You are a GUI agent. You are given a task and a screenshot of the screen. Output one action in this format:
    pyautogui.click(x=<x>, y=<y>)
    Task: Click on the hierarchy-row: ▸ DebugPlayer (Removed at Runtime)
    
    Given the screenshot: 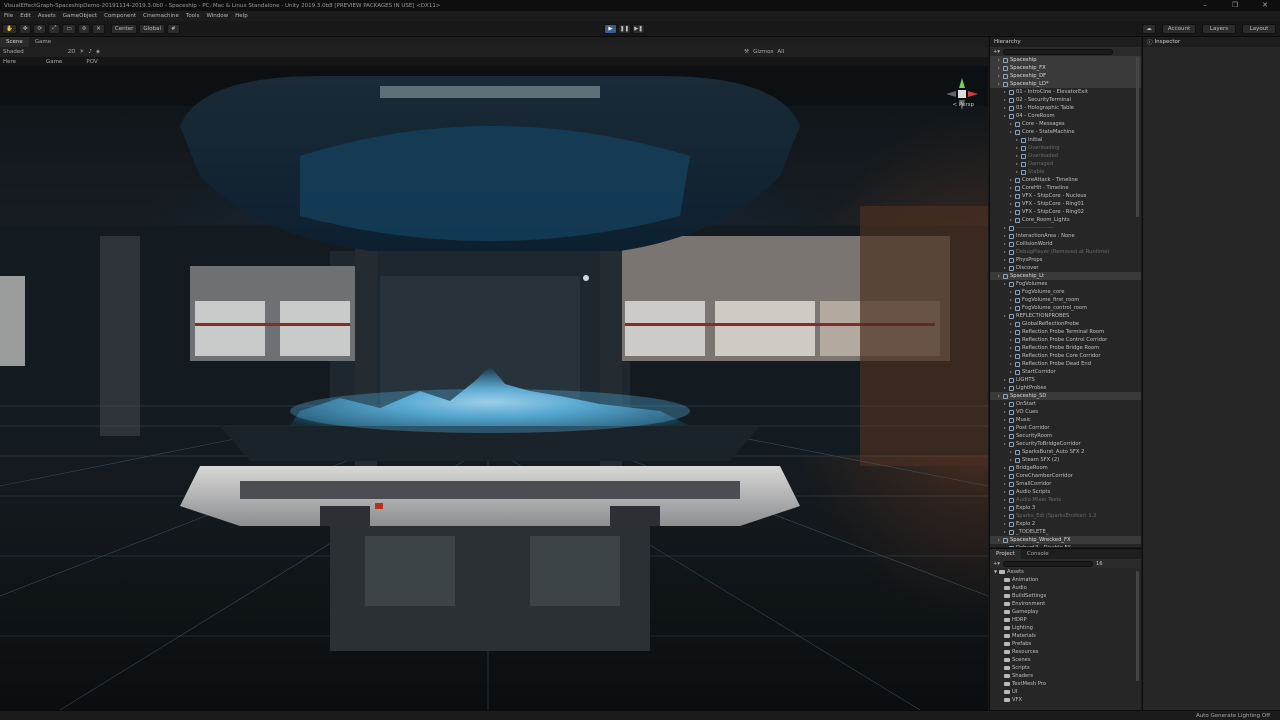 What is the action you would take?
    pyautogui.click(x=1065, y=252)
    